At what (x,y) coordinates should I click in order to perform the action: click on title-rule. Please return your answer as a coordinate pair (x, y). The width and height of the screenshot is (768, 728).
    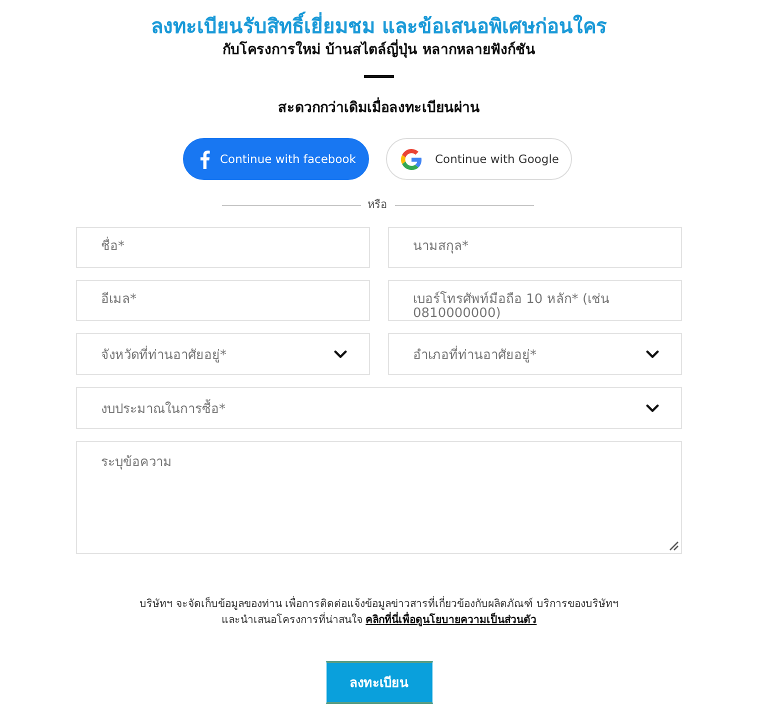
    Looking at the image, I should click on (379, 76).